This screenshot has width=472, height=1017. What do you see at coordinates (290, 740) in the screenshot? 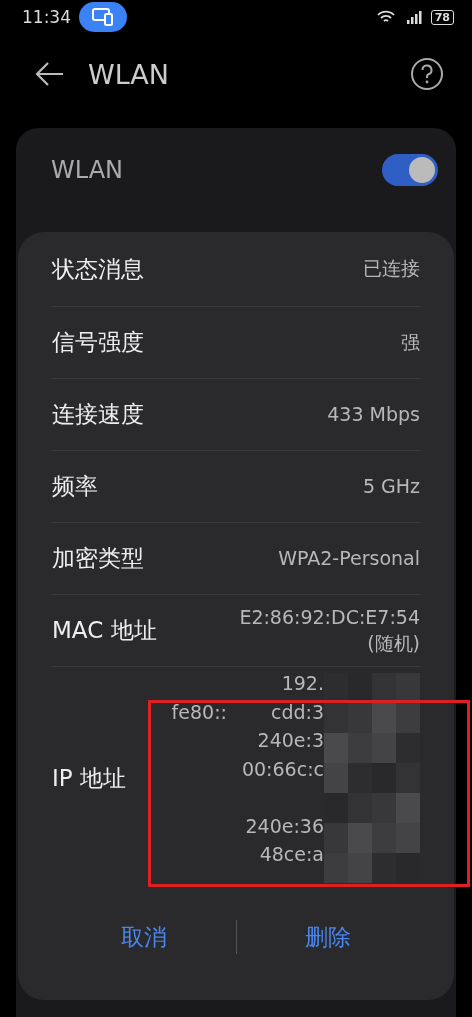
I see `ip-address-fragment: 240e:3` at bounding box center [290, 740].